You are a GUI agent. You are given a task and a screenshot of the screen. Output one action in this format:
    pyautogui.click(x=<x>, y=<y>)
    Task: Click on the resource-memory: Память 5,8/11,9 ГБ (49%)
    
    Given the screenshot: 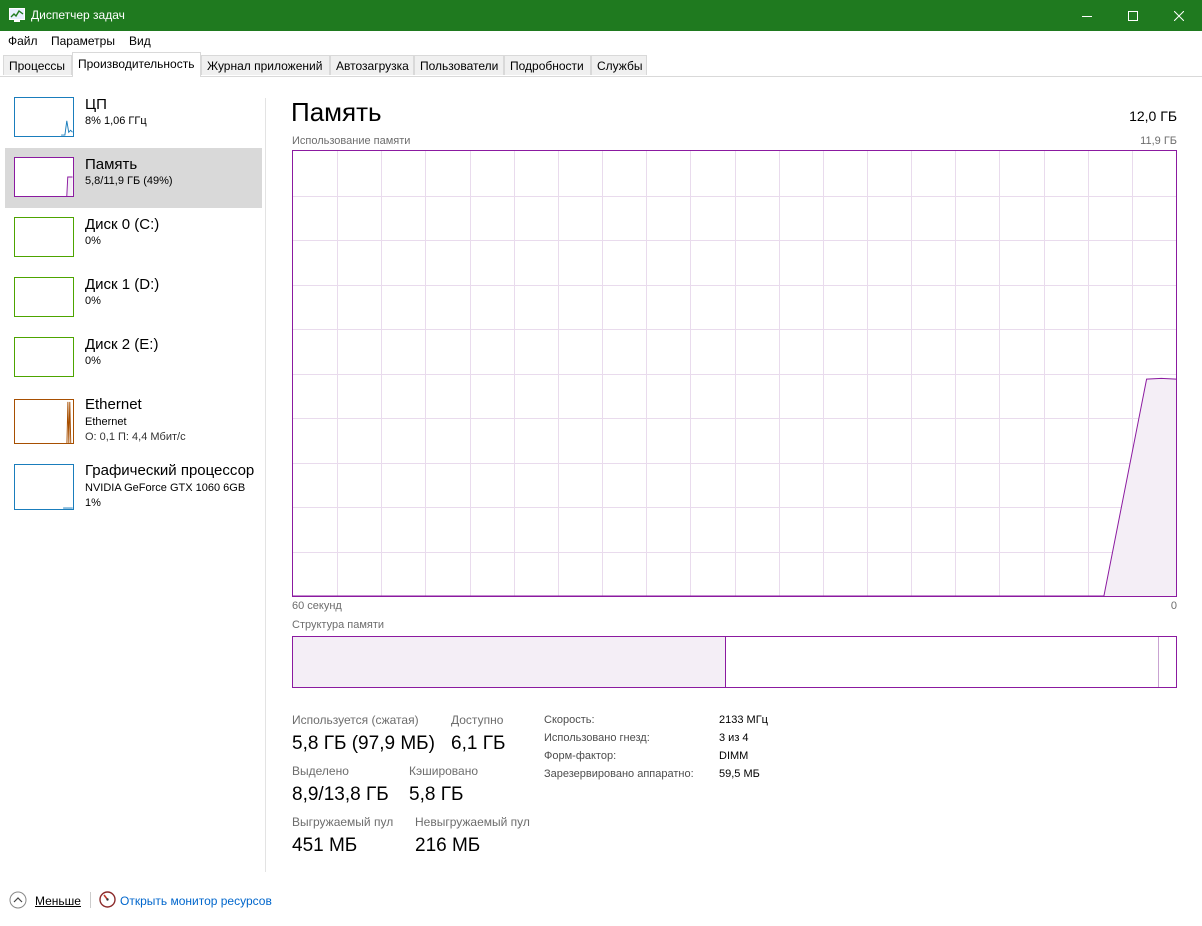 What is the action you would take?
    pyautogui.click(x=133, y=178)
    